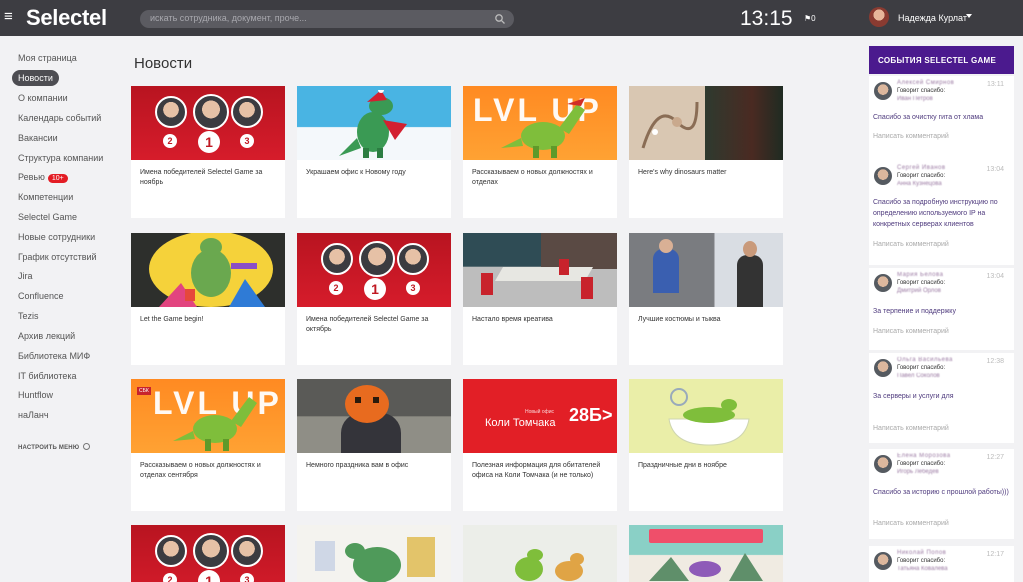 This screenshot has width=1023, height=582. Describe the element at coordinates (47, 217) in the screenshot. I see `sidebar-item-selectel-game: Selectel Game` at that location.